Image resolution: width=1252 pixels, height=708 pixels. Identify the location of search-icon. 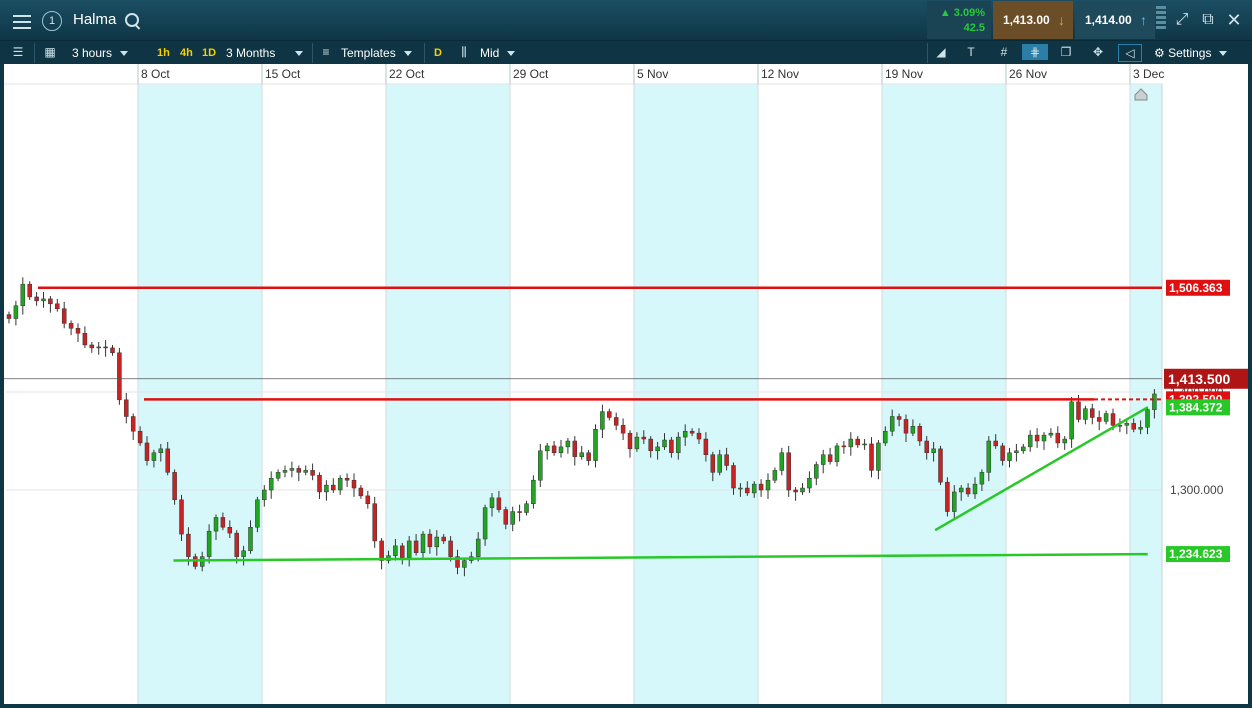
(132, 20).